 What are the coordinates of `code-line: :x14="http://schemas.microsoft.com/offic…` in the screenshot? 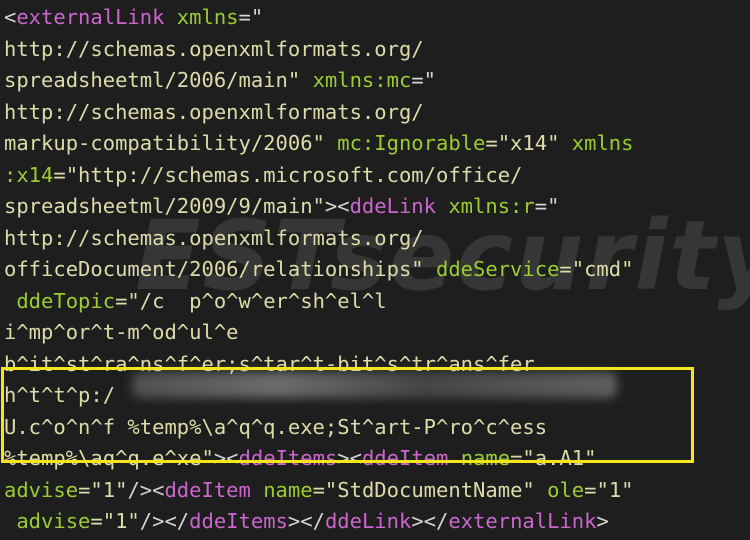 It's located at (319, 176).